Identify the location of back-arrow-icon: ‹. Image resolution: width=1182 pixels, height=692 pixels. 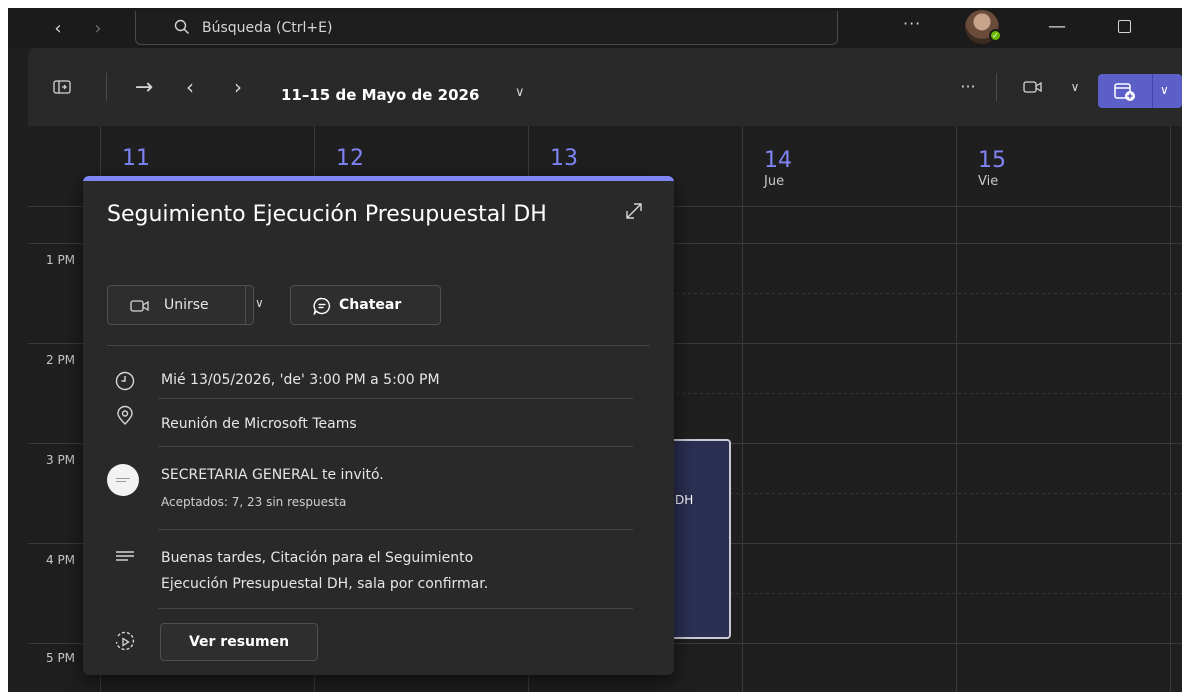
(58, 28).